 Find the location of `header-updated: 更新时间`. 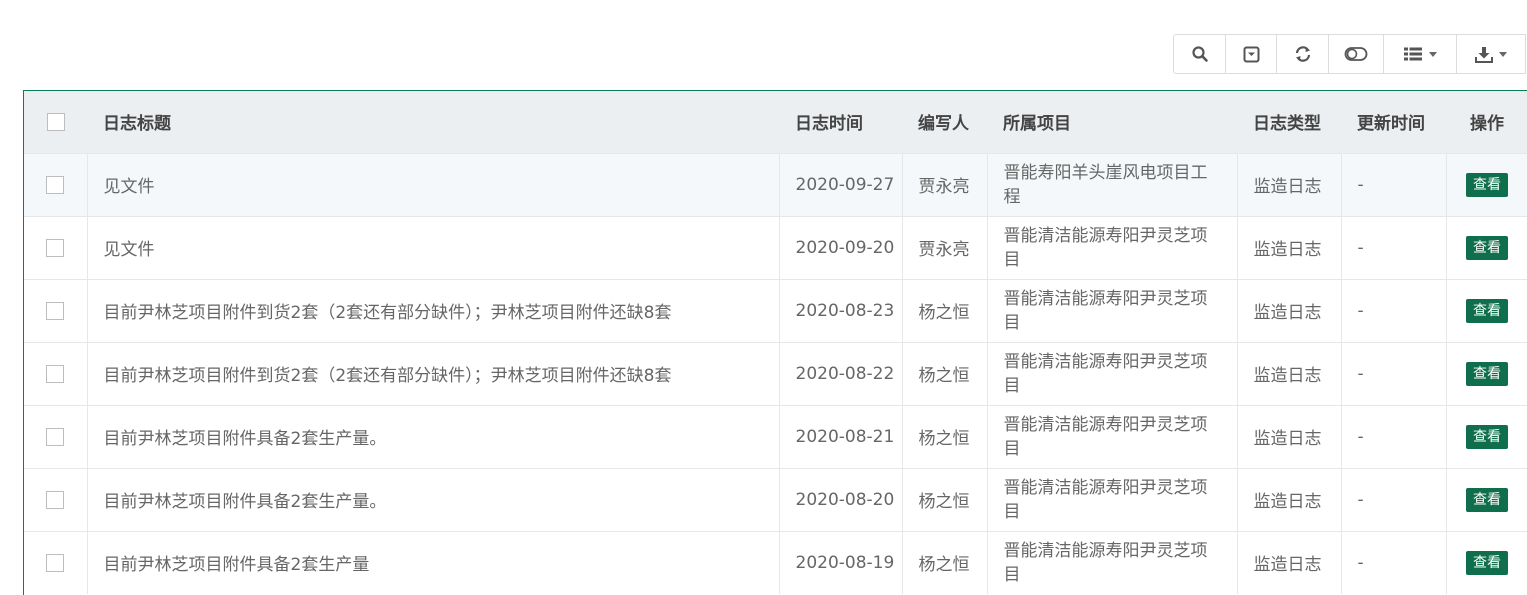

header-updated: 更新时间 is located at coordinates (1393, 122).